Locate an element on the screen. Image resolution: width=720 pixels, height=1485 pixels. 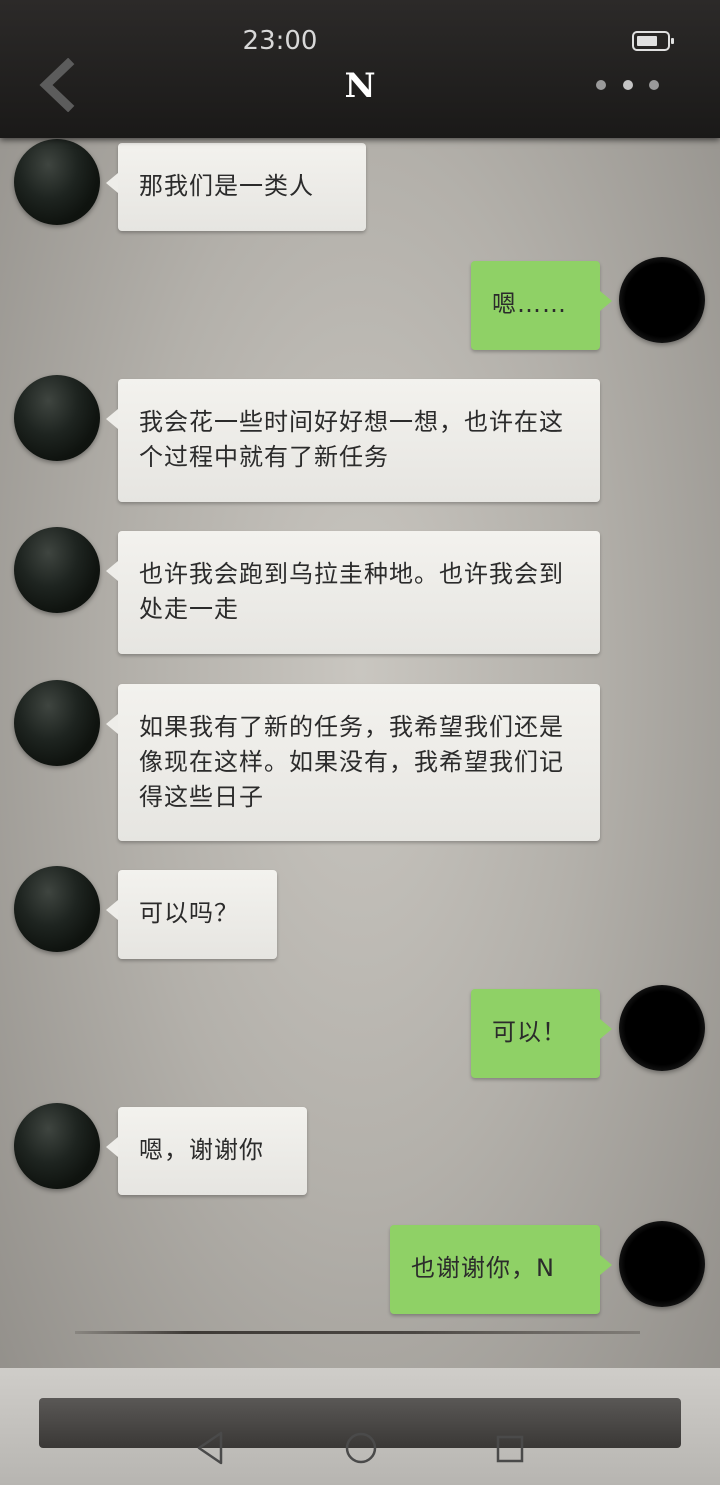
message-bubble-incoming: 如果我有了新的任务，我希望我们还是像现在这样。如果没有，我希望我们记得这些日子 is located at coordinates (353, 762).